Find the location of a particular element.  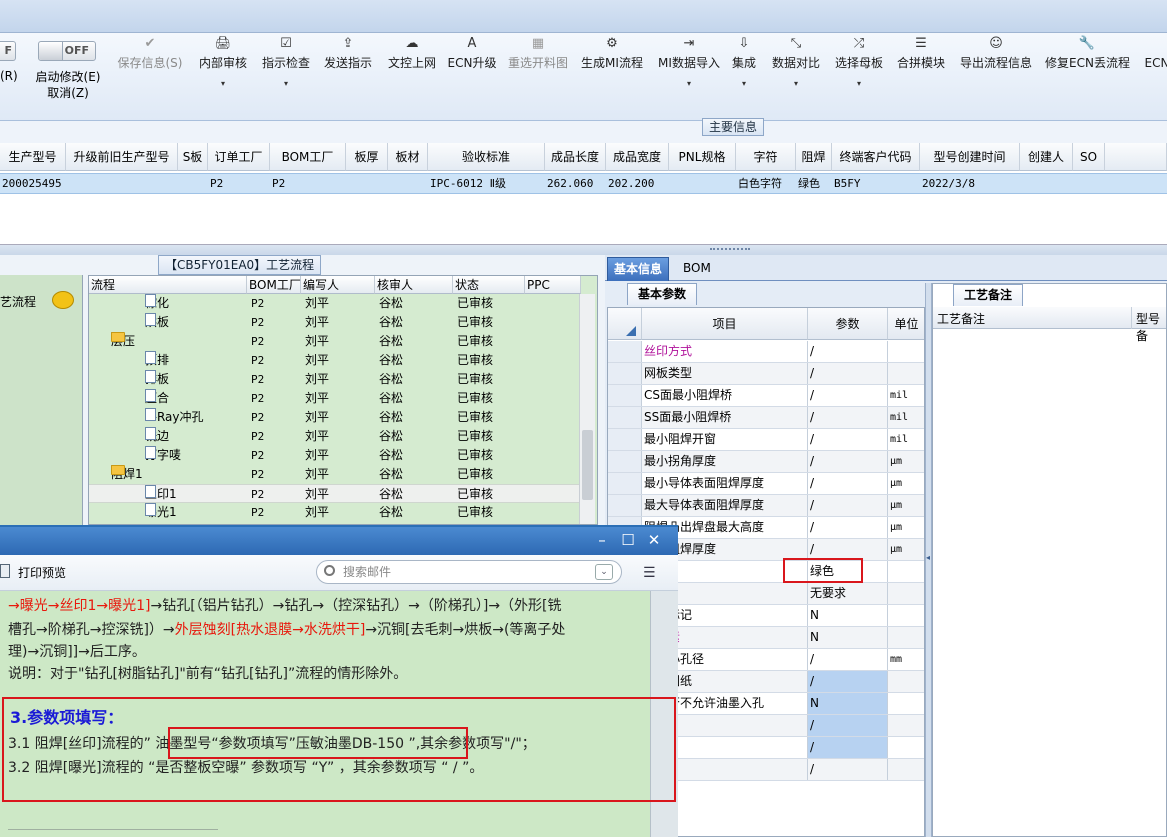

main-col-12: 阻焊 is located at coordinates (814, 157).